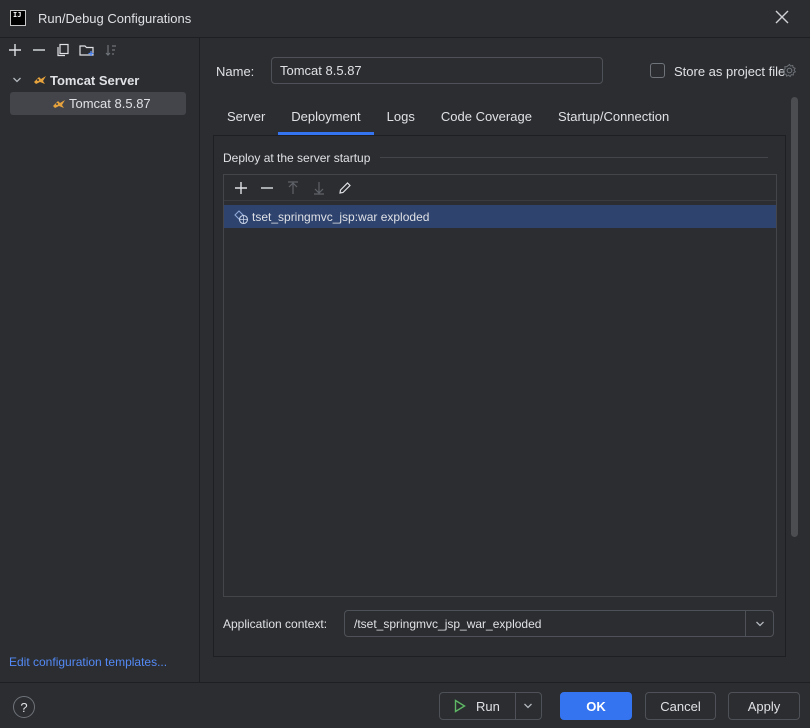 The height and width of the screenshot is (728, 810). What do you see at coordinates (95, 80) in the screenshot?
I see `tree-group-label: Tomcat Server` at bounding box center [95, 80].